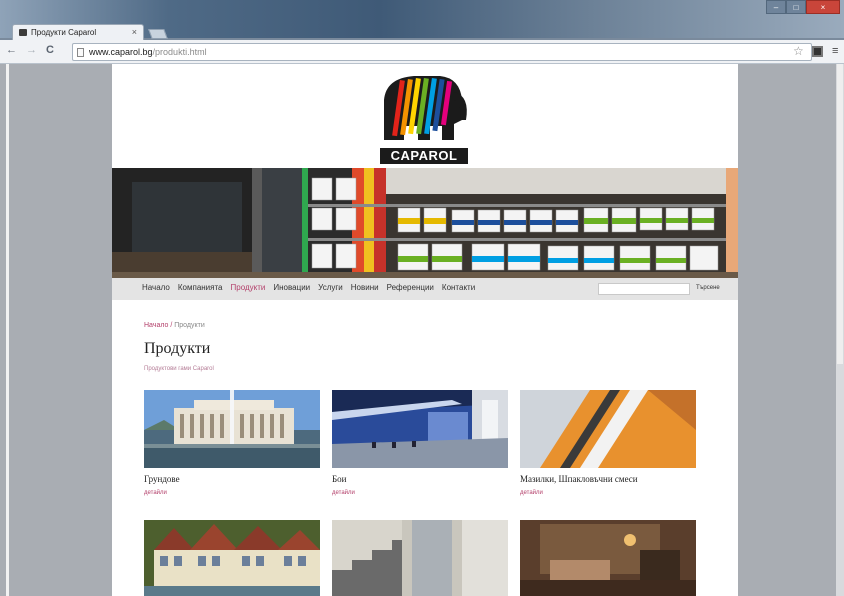 This screenshot has height=596, width=844. I want to click on site-search-input, so click(644, 289).